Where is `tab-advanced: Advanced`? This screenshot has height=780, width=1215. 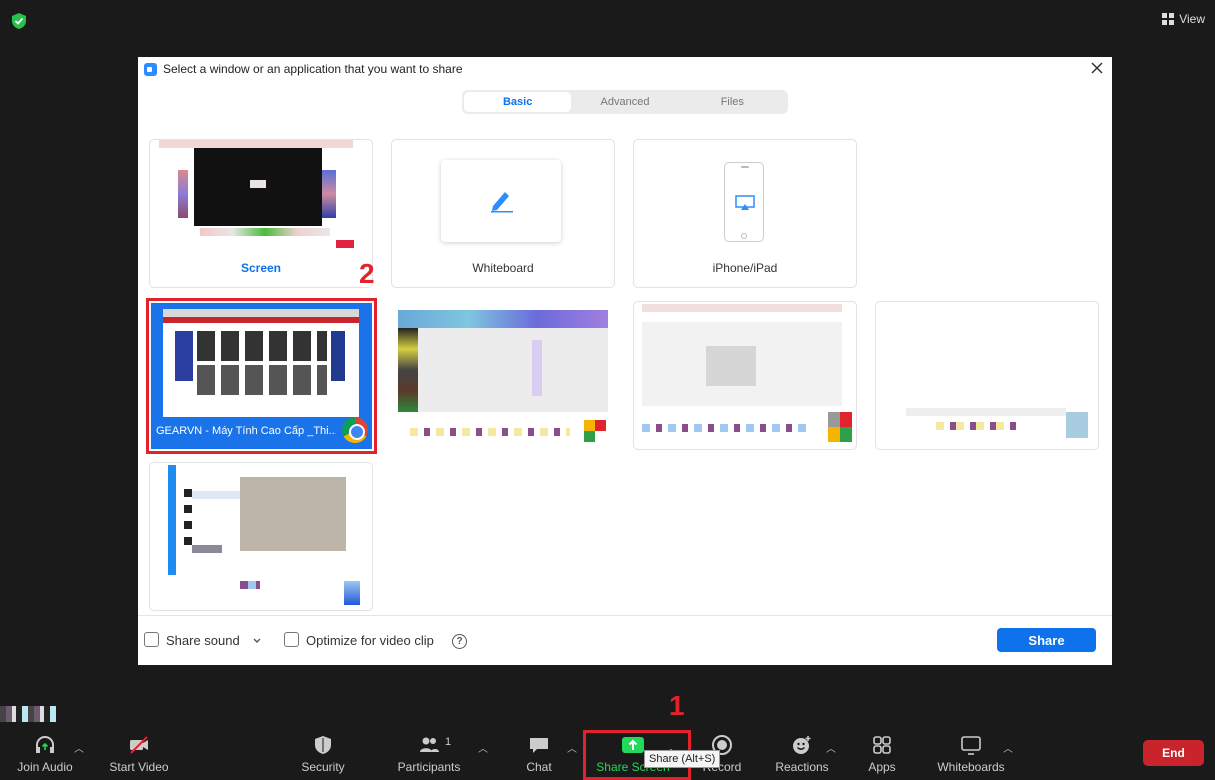 tab-advanced: Advanced is located at coordinates (624, 102).